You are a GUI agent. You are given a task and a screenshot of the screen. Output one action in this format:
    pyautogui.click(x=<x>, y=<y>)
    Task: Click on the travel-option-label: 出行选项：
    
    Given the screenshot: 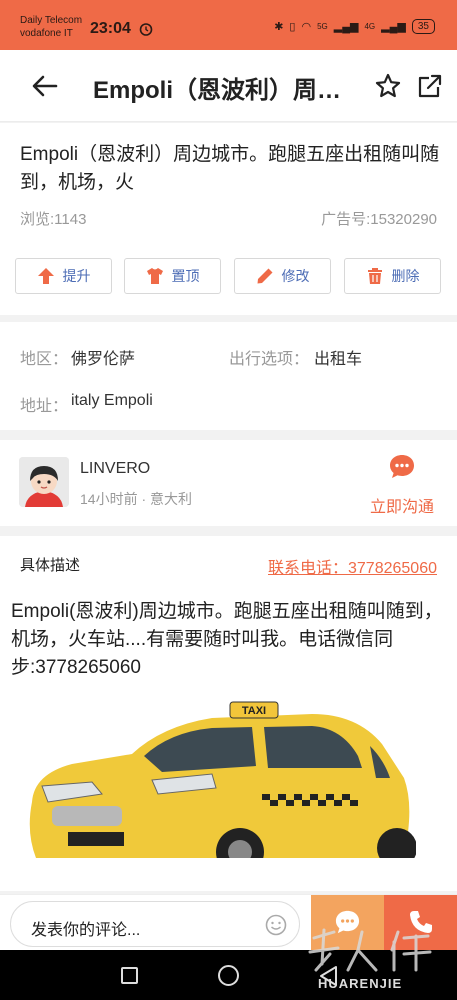 What is the action you would take?
    pyautogui.click(x=269, y=359)
    